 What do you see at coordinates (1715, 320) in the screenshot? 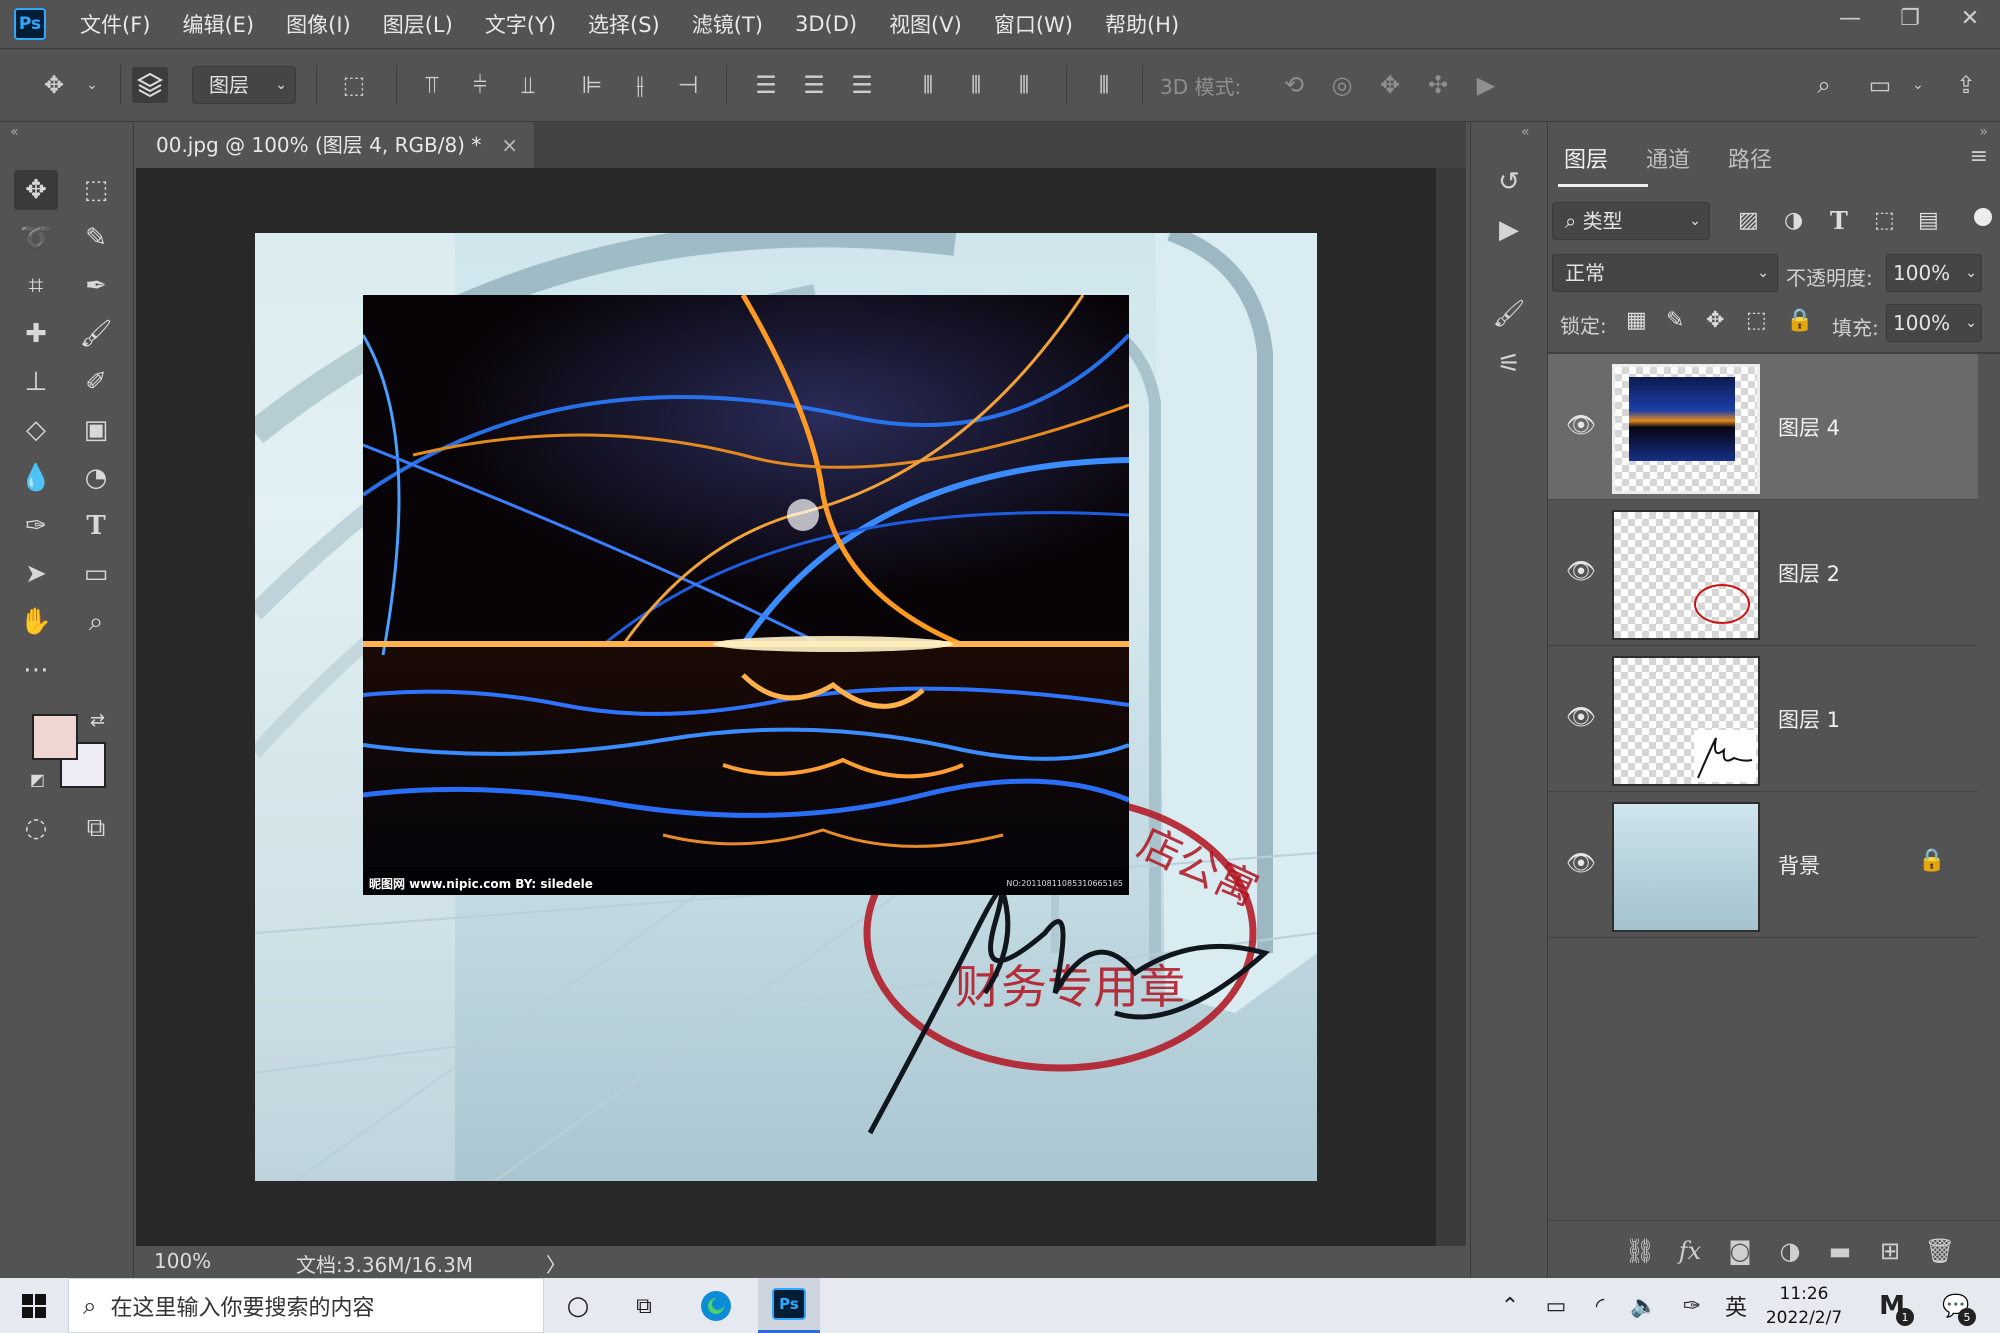
I see `lock-position-icon: ✥` at bounding box center [1715, 320].